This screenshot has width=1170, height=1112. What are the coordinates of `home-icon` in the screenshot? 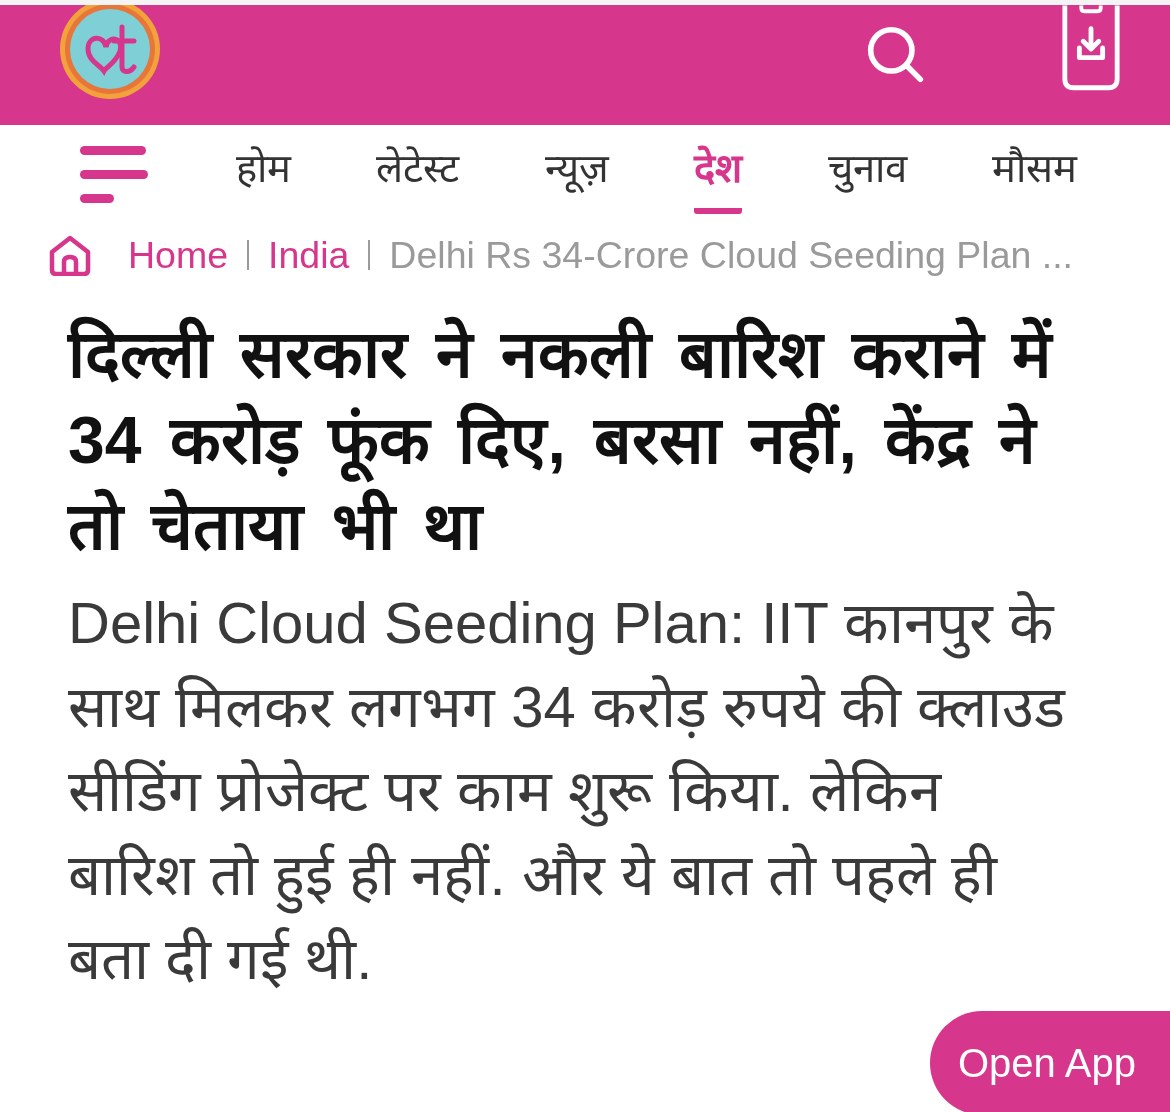 It's located at (70, 255).